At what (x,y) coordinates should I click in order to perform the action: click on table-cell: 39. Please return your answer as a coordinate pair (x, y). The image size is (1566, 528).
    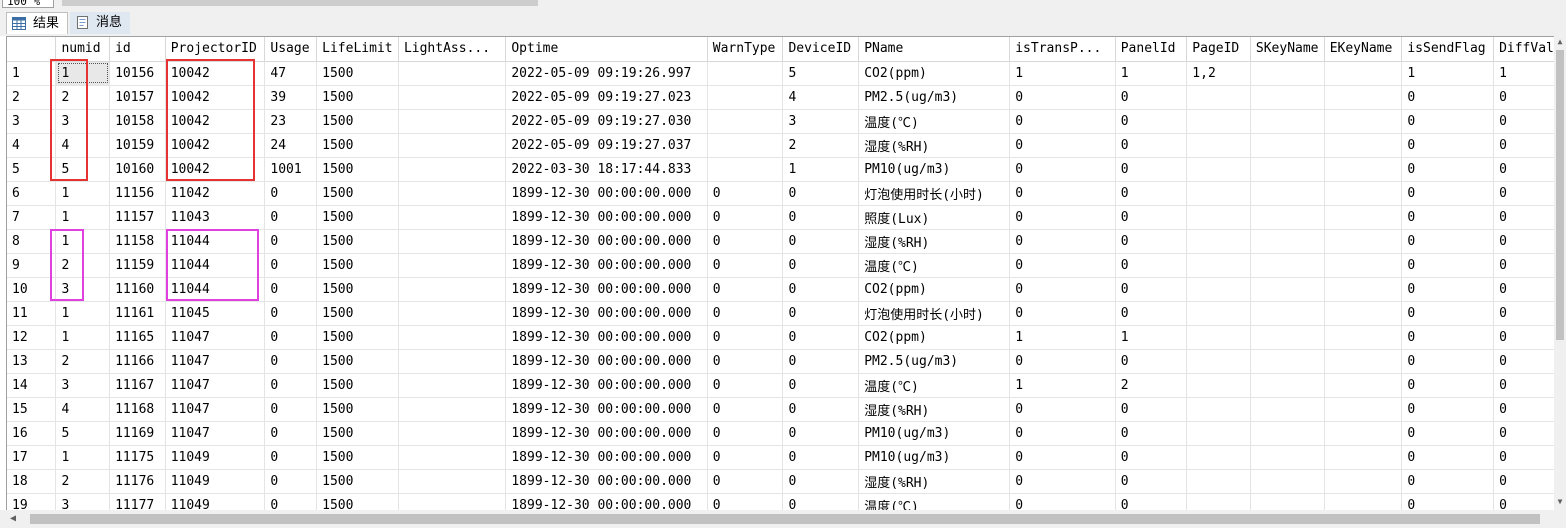
    Looking at the image, I should click on (291, 97).